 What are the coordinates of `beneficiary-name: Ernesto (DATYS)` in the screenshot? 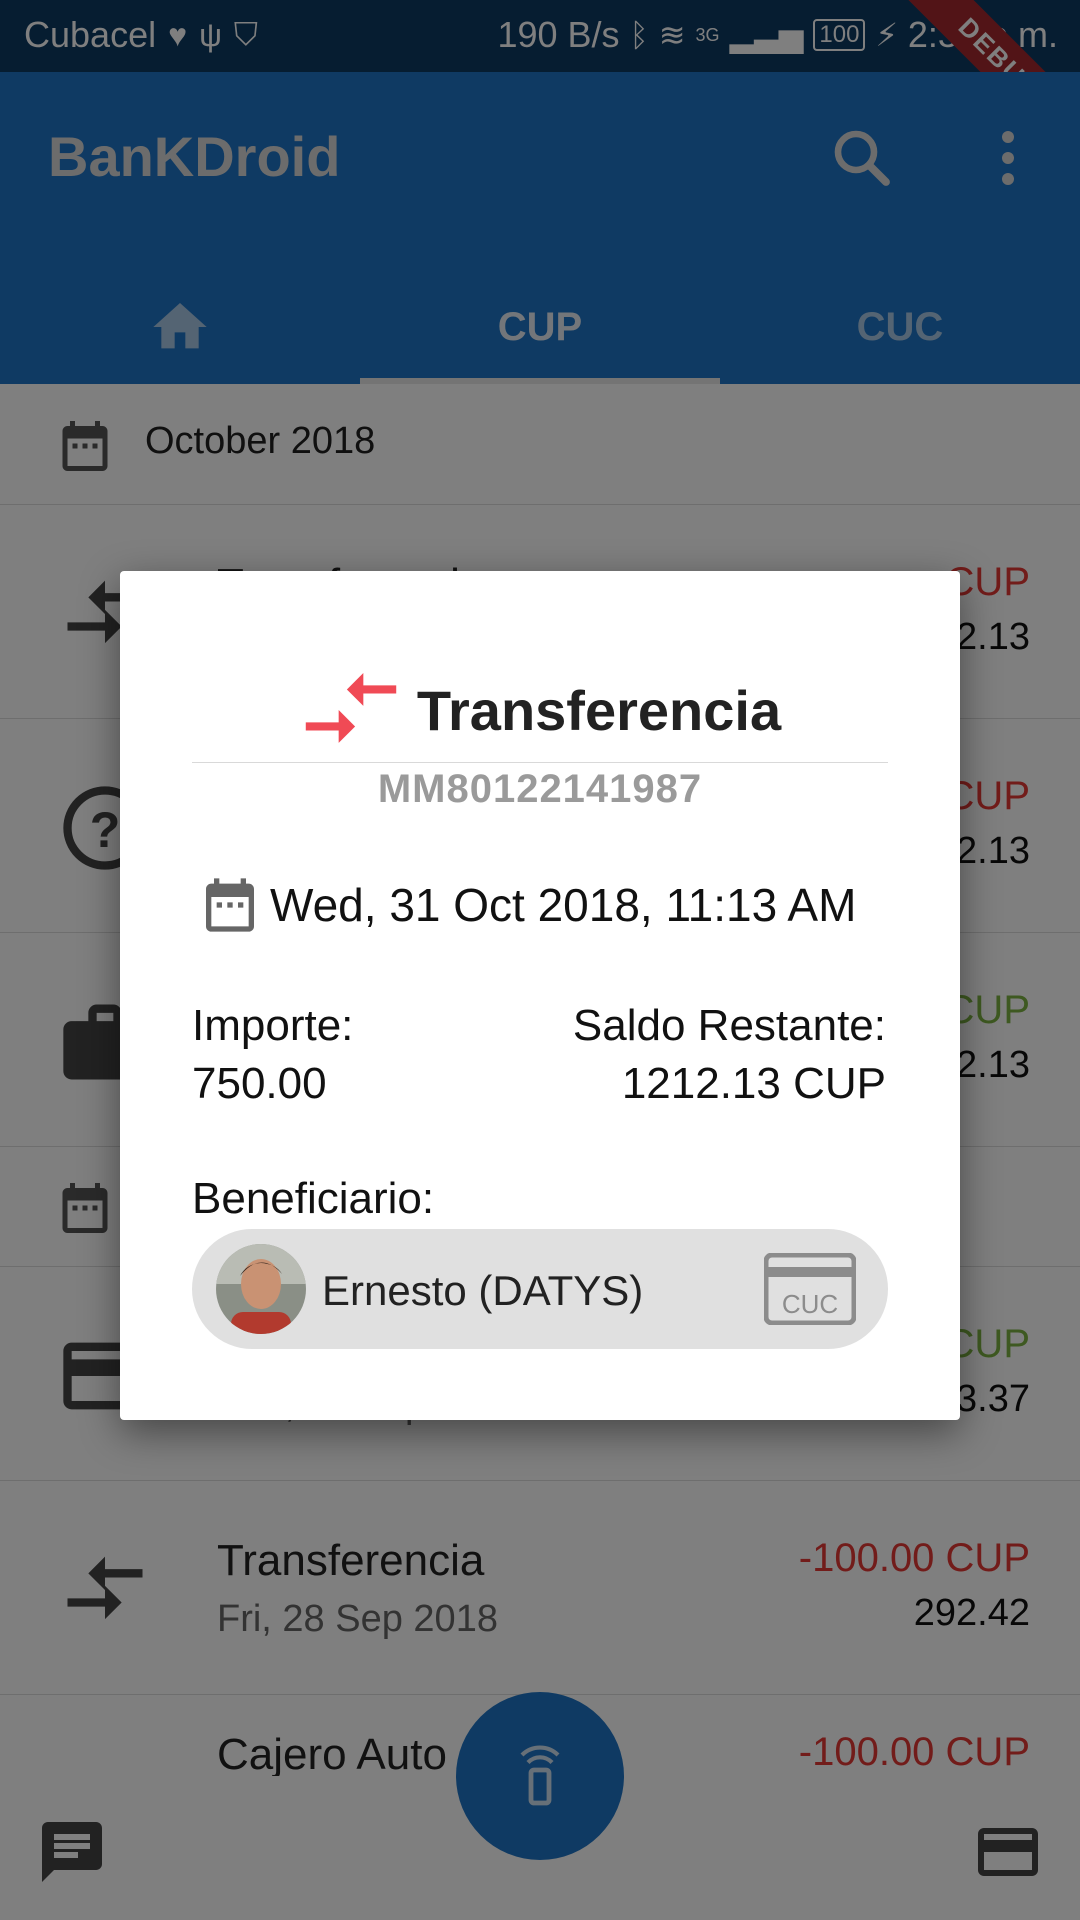 It's located at (483, 1290).